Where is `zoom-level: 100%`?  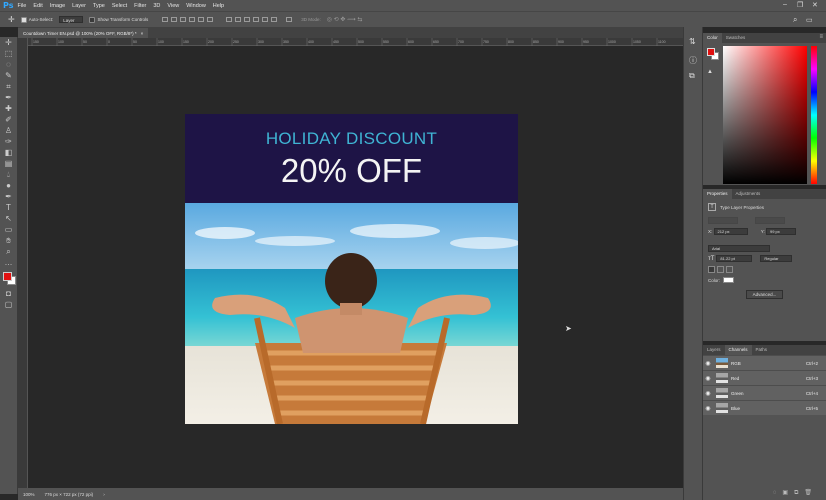
zoom-level: 100% is located at coordinates (29, 494).